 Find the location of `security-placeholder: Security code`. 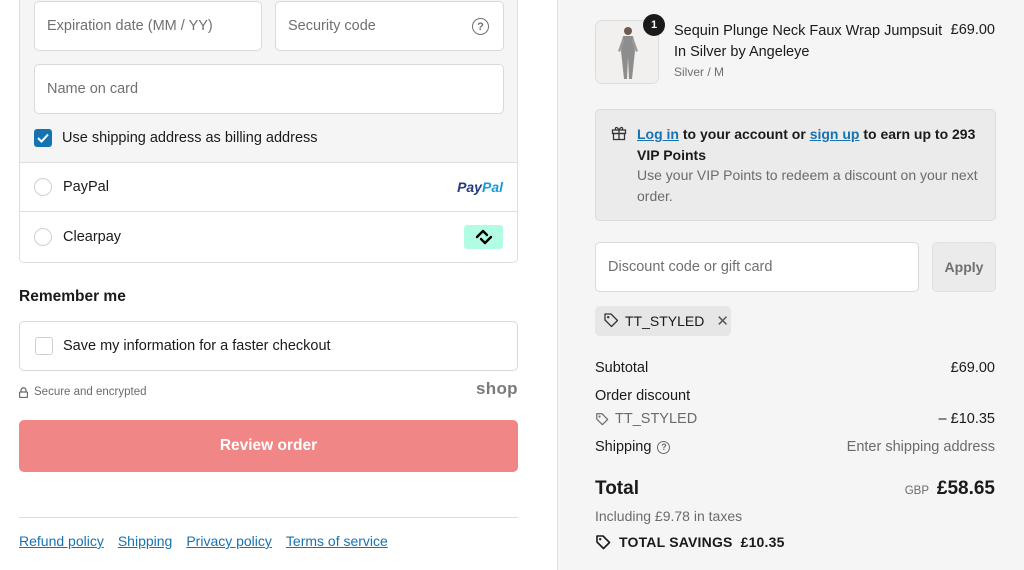

security-placeholder: Security code is located at coordinates (332, 26).